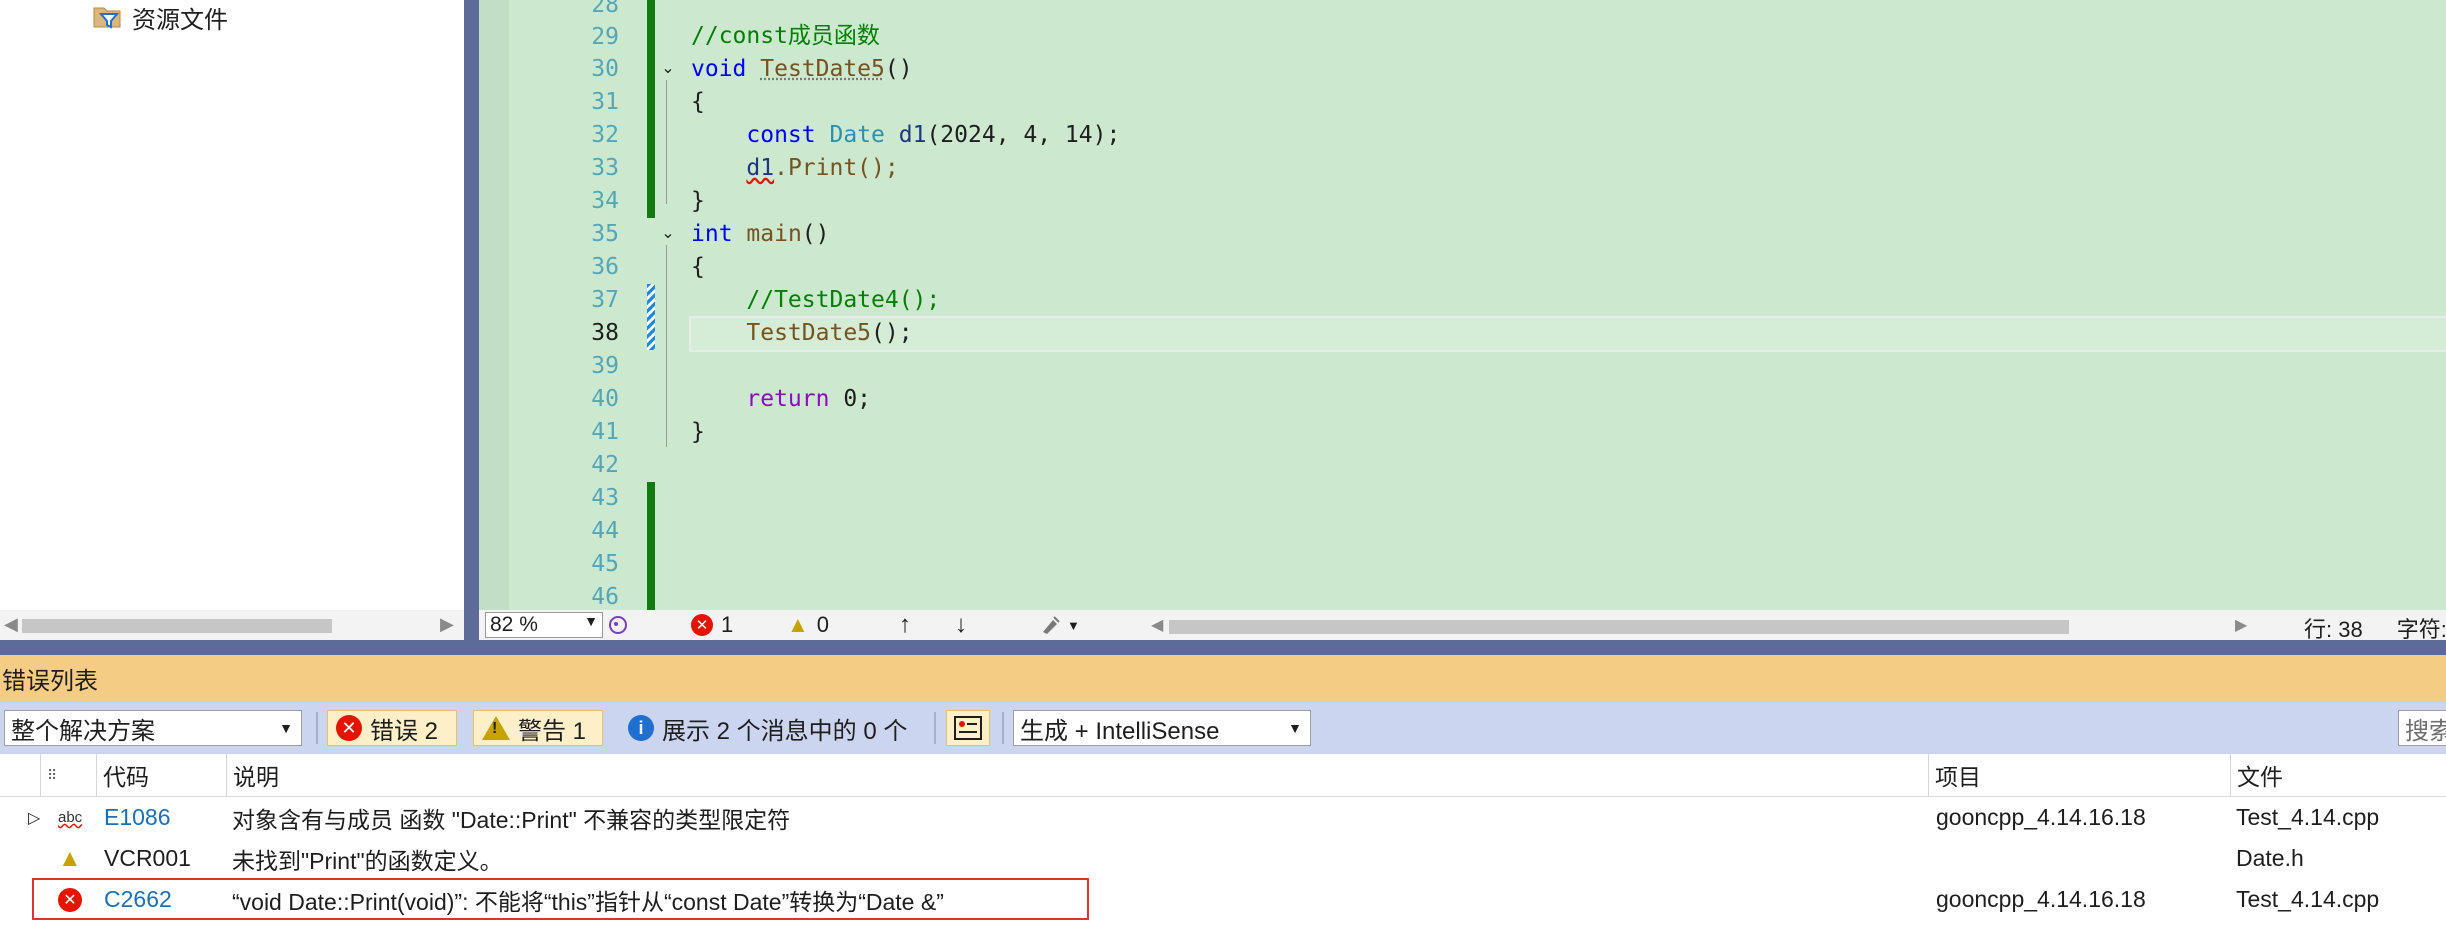  Describe the element at coordinates (605, 564) in the screenshot. I see `line-number: 45` at that location.